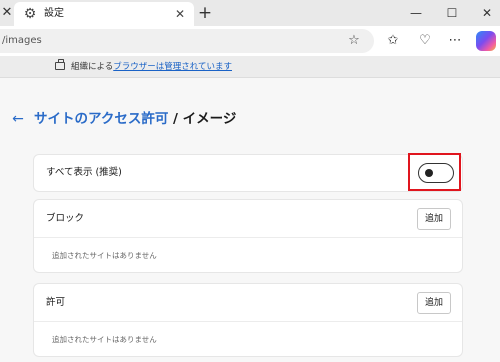 Image resolution: width=500 pixels, height=362 pixels. I want to click on browser-essentials-icon: ♡, so click(425, 41).